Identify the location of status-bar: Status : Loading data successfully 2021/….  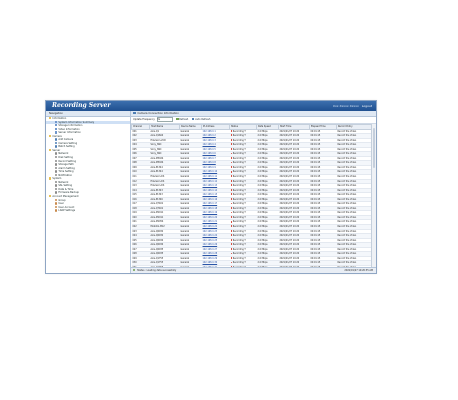
(253, 270).